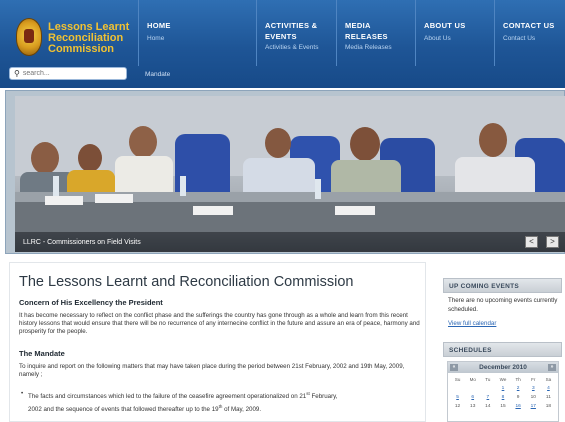 The image size is (565, 422). Describe the element at coordinates (445, 25) in the screenshot. I see `nav-about-title: ABOUT US` at that location.